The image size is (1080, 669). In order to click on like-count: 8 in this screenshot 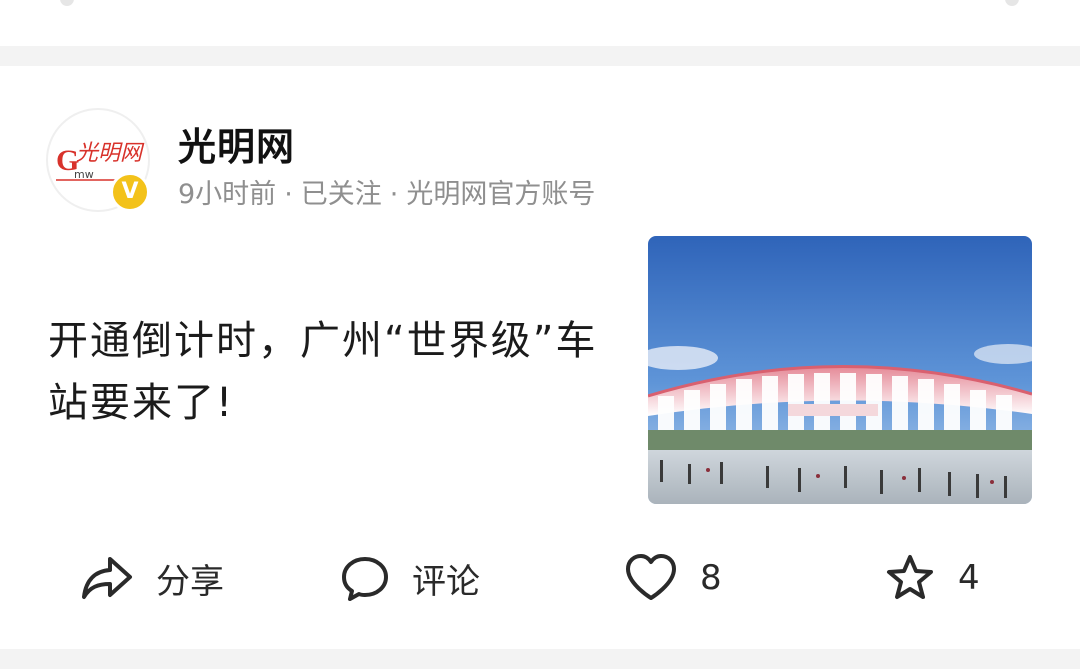, I will do `click(711, 578)`.